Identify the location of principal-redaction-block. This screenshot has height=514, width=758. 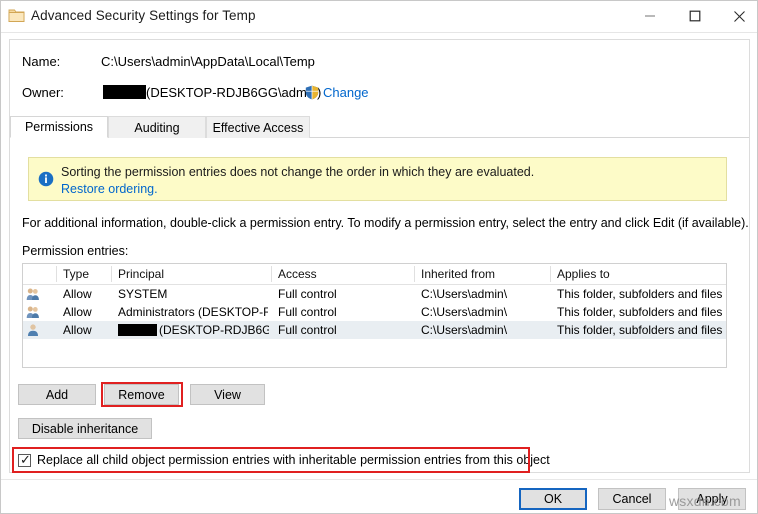
(137, 330).